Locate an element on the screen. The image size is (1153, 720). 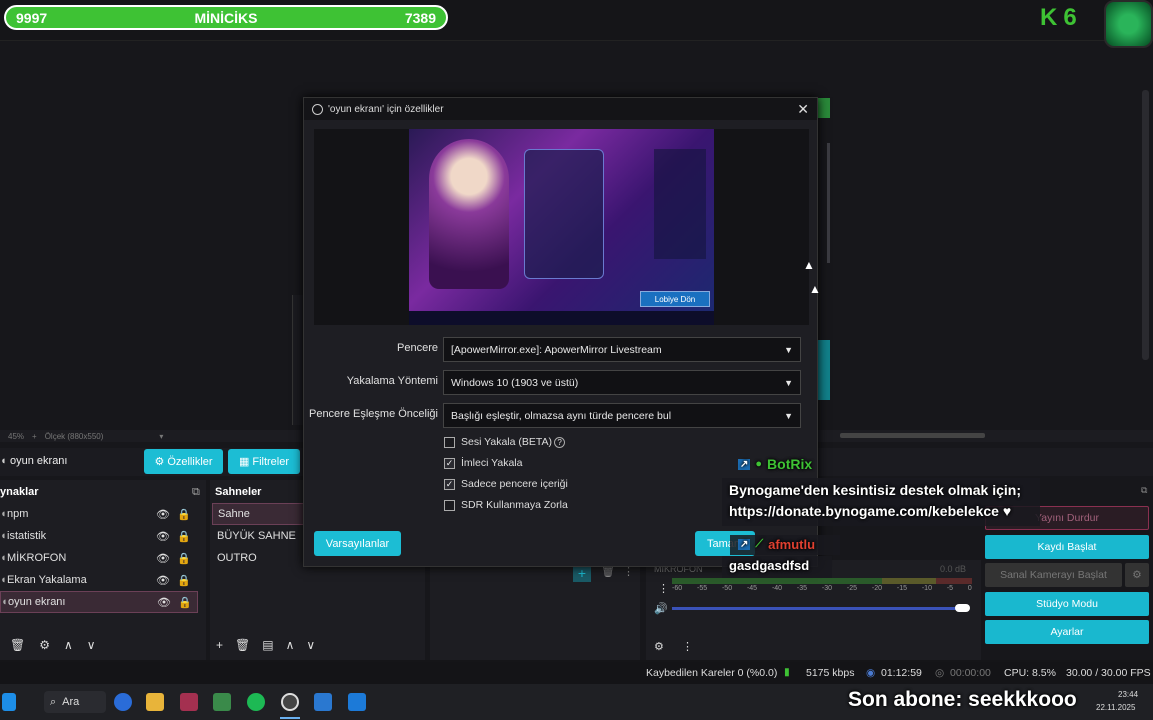
dialog-scrollbar is located at coordinates (828, 203).